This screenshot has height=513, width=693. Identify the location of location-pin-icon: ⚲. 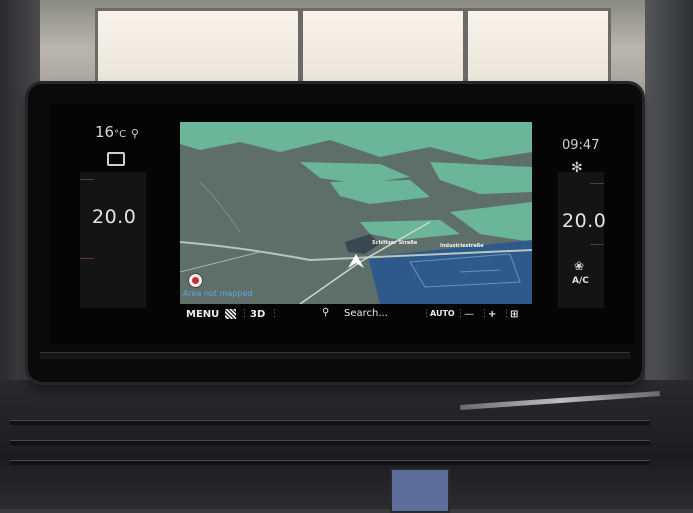
(134, 133).